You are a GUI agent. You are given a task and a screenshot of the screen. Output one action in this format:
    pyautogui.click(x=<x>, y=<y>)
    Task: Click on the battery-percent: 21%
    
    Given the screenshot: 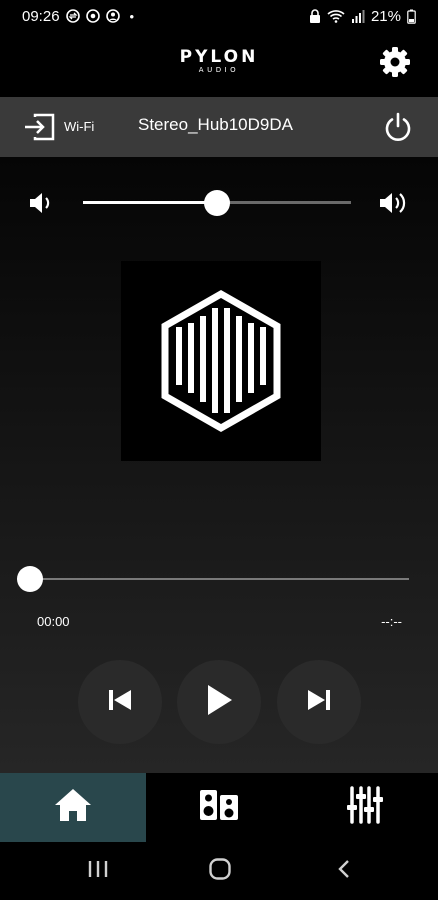 What is the action you would take?
    pyautogui.click(x=385, y=16)
    